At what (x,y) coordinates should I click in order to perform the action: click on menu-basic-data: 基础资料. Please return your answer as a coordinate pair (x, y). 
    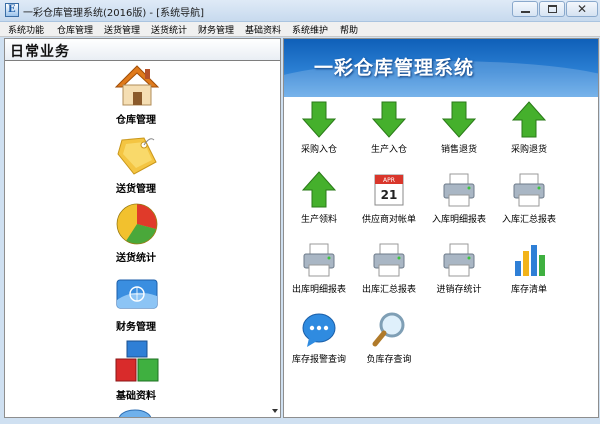
    Looking at the image, I should click on (263, 29).